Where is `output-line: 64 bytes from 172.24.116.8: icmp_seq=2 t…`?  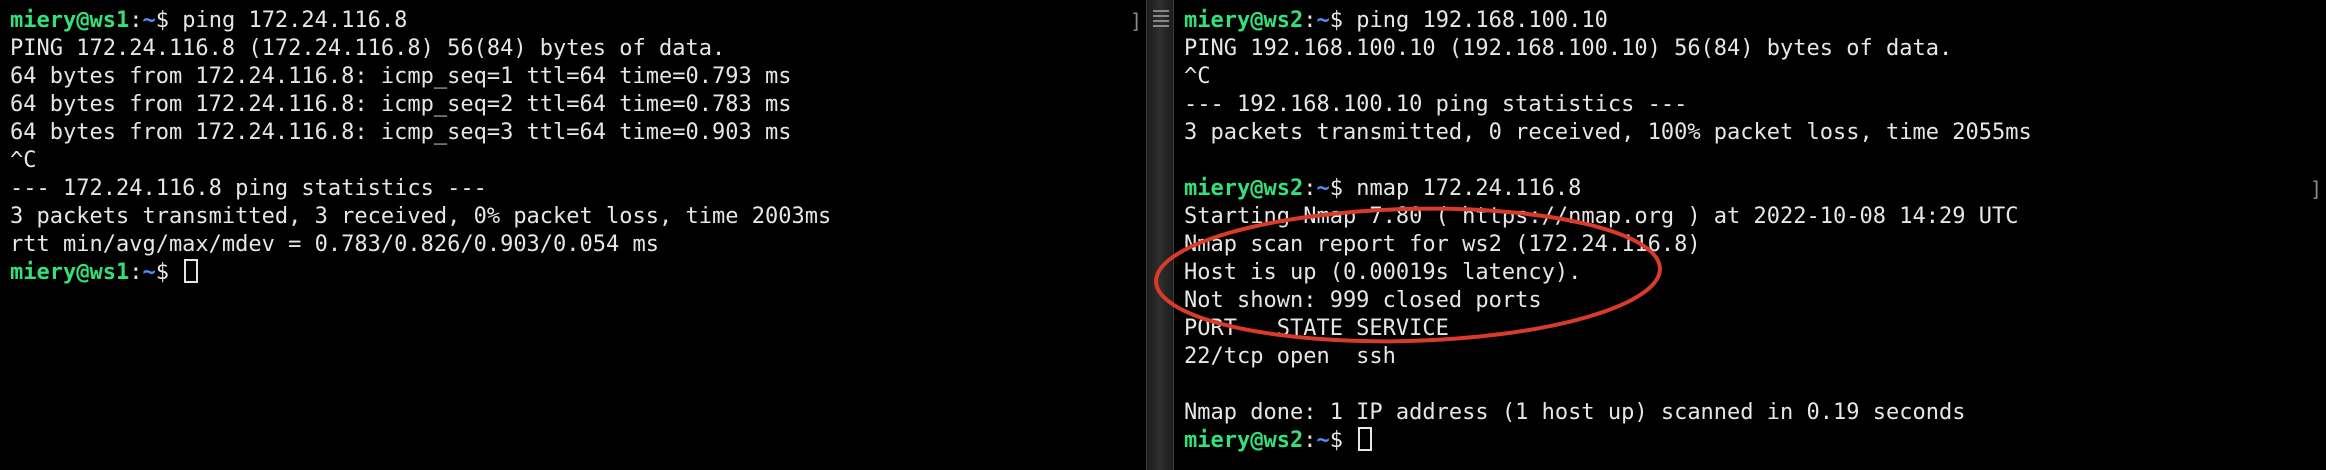
output-line: 64 bytes from 172.24.116.8: icmp_seq=2 t… is located at coordinates (401, 104).